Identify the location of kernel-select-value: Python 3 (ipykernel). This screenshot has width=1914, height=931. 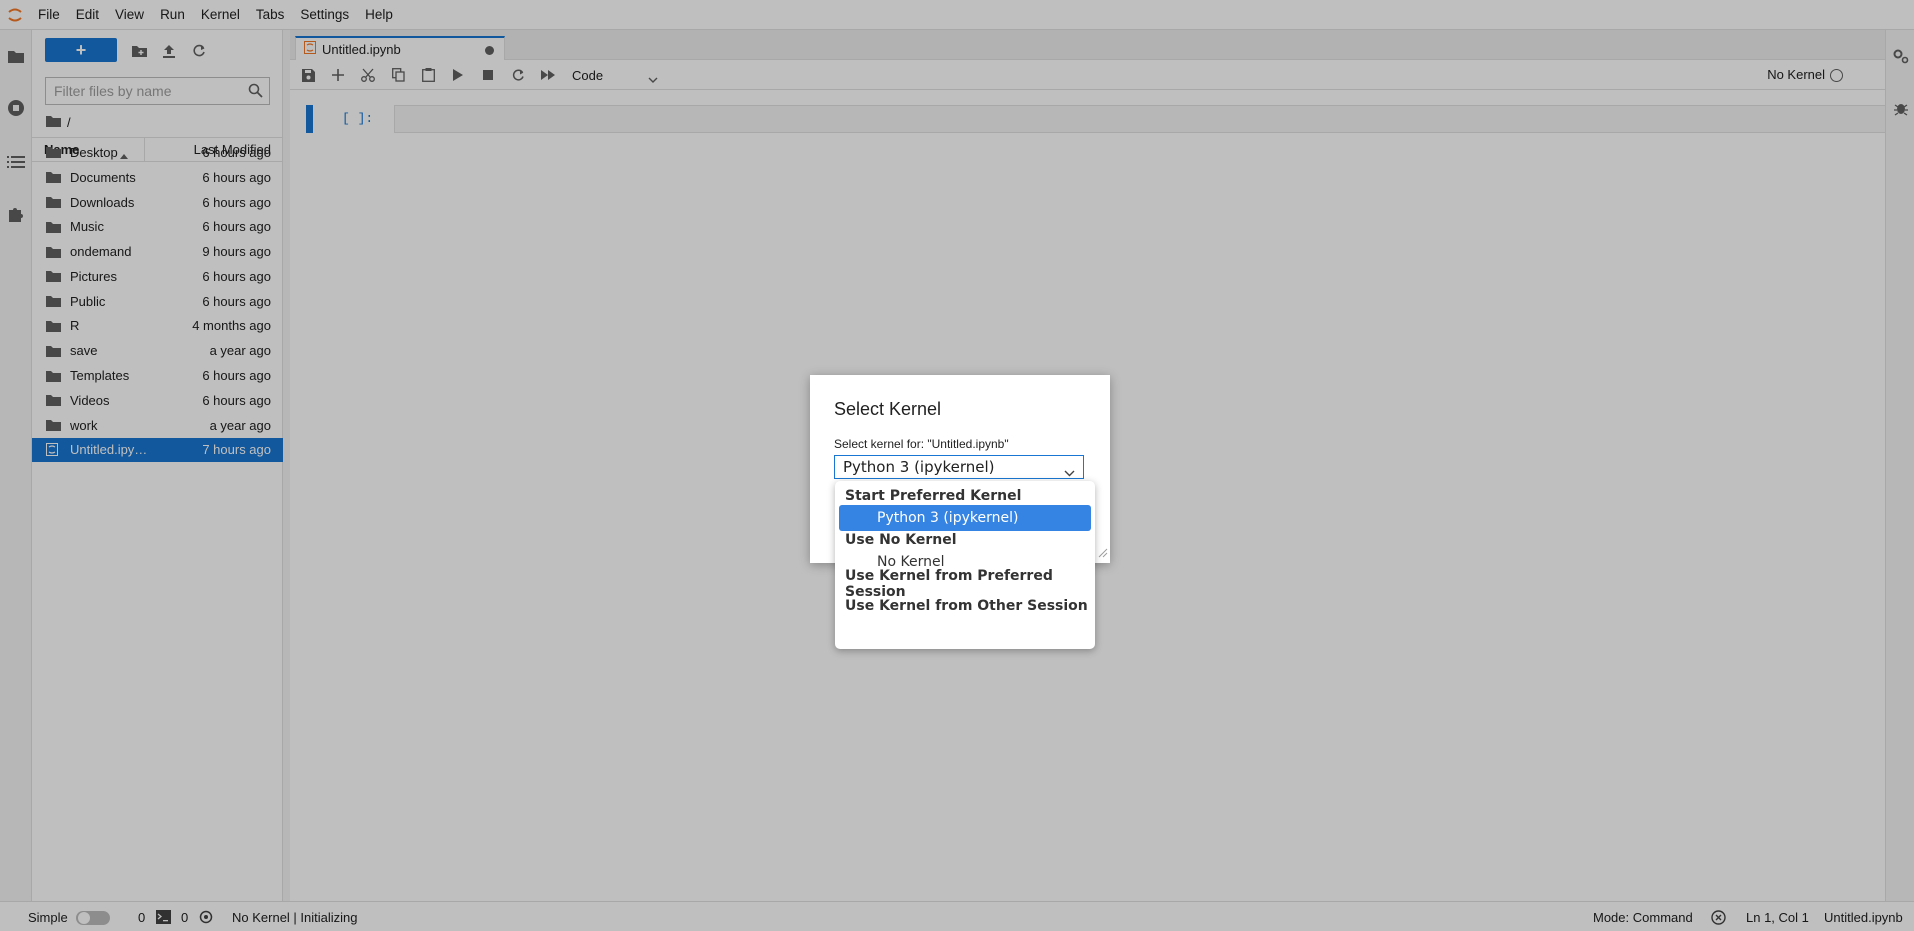
(919, 467).